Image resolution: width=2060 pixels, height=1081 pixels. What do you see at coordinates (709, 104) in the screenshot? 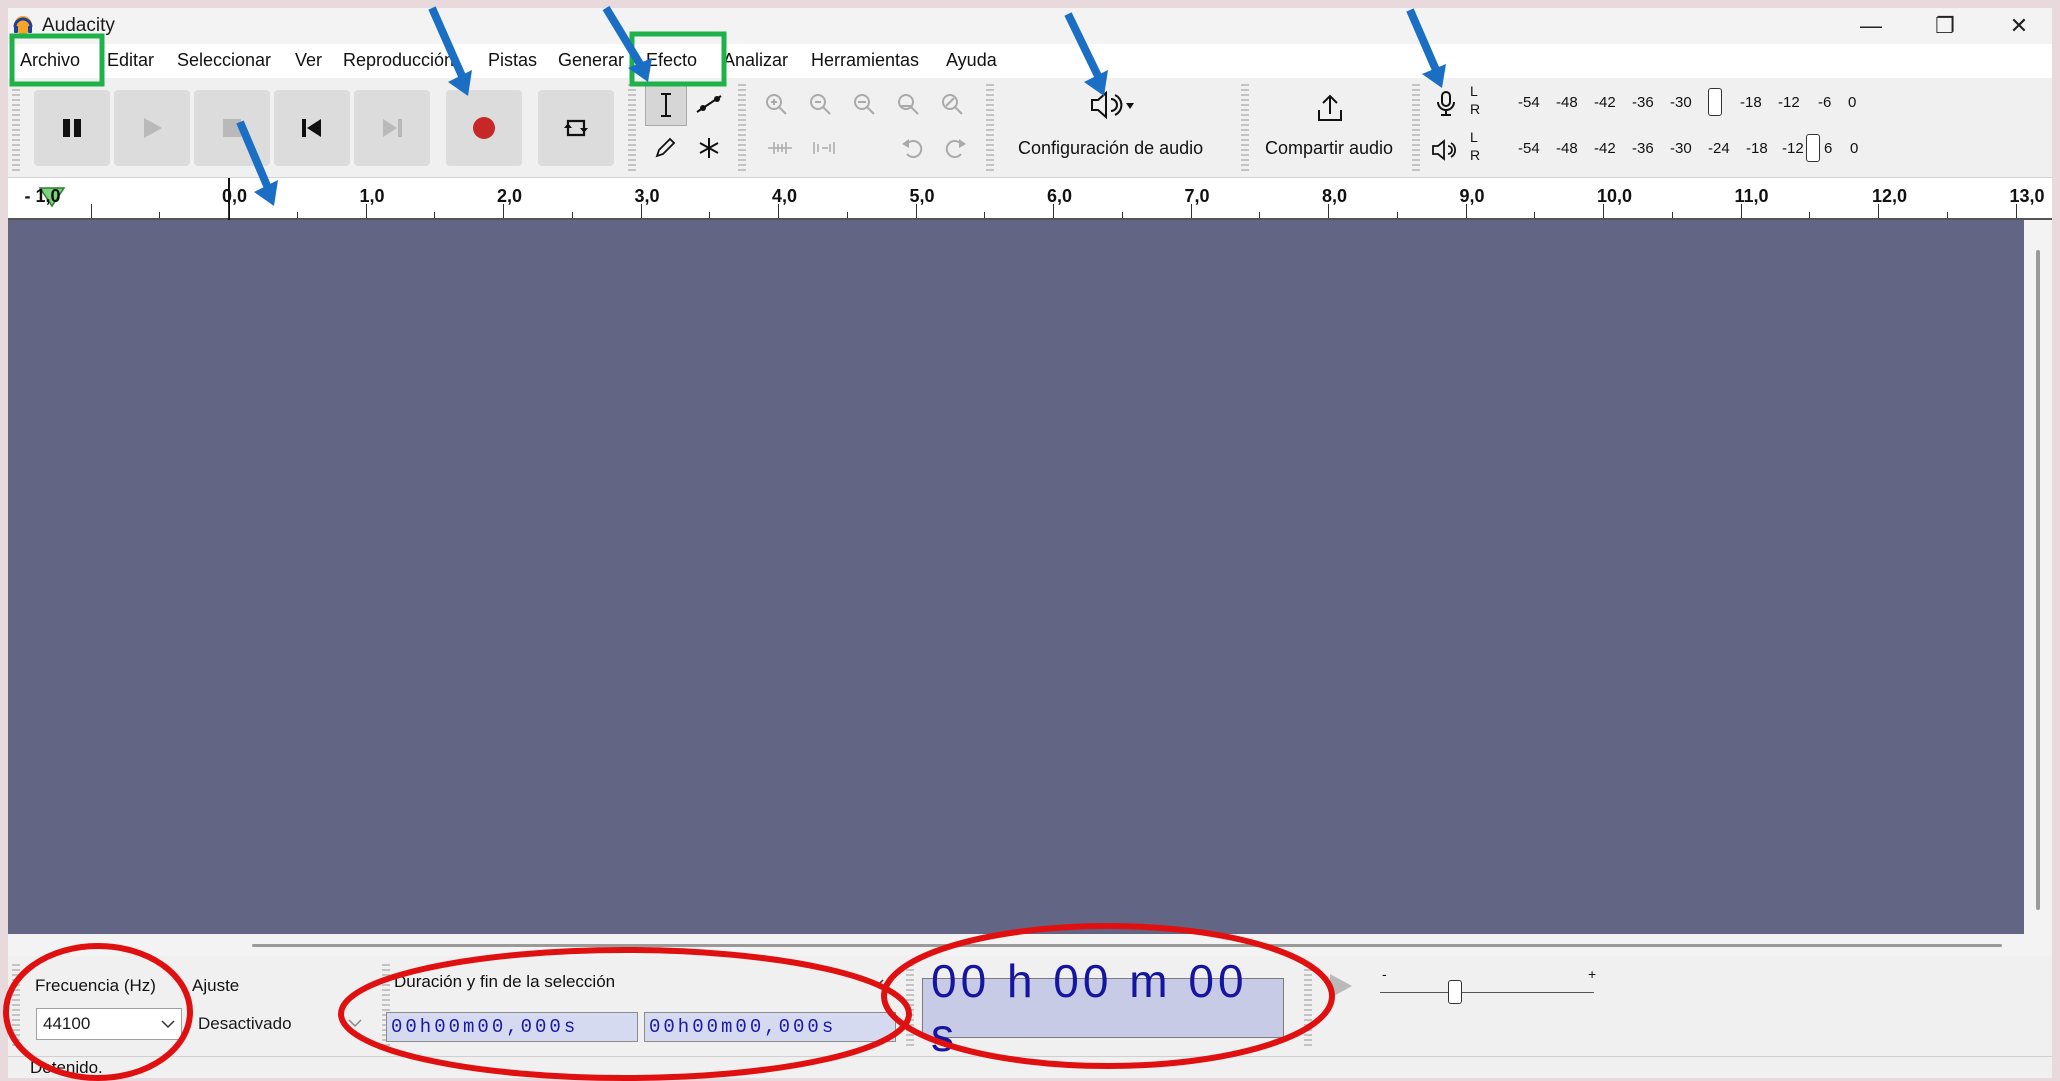
I see `envelope-tool-button` at bounding box center [709, 104].